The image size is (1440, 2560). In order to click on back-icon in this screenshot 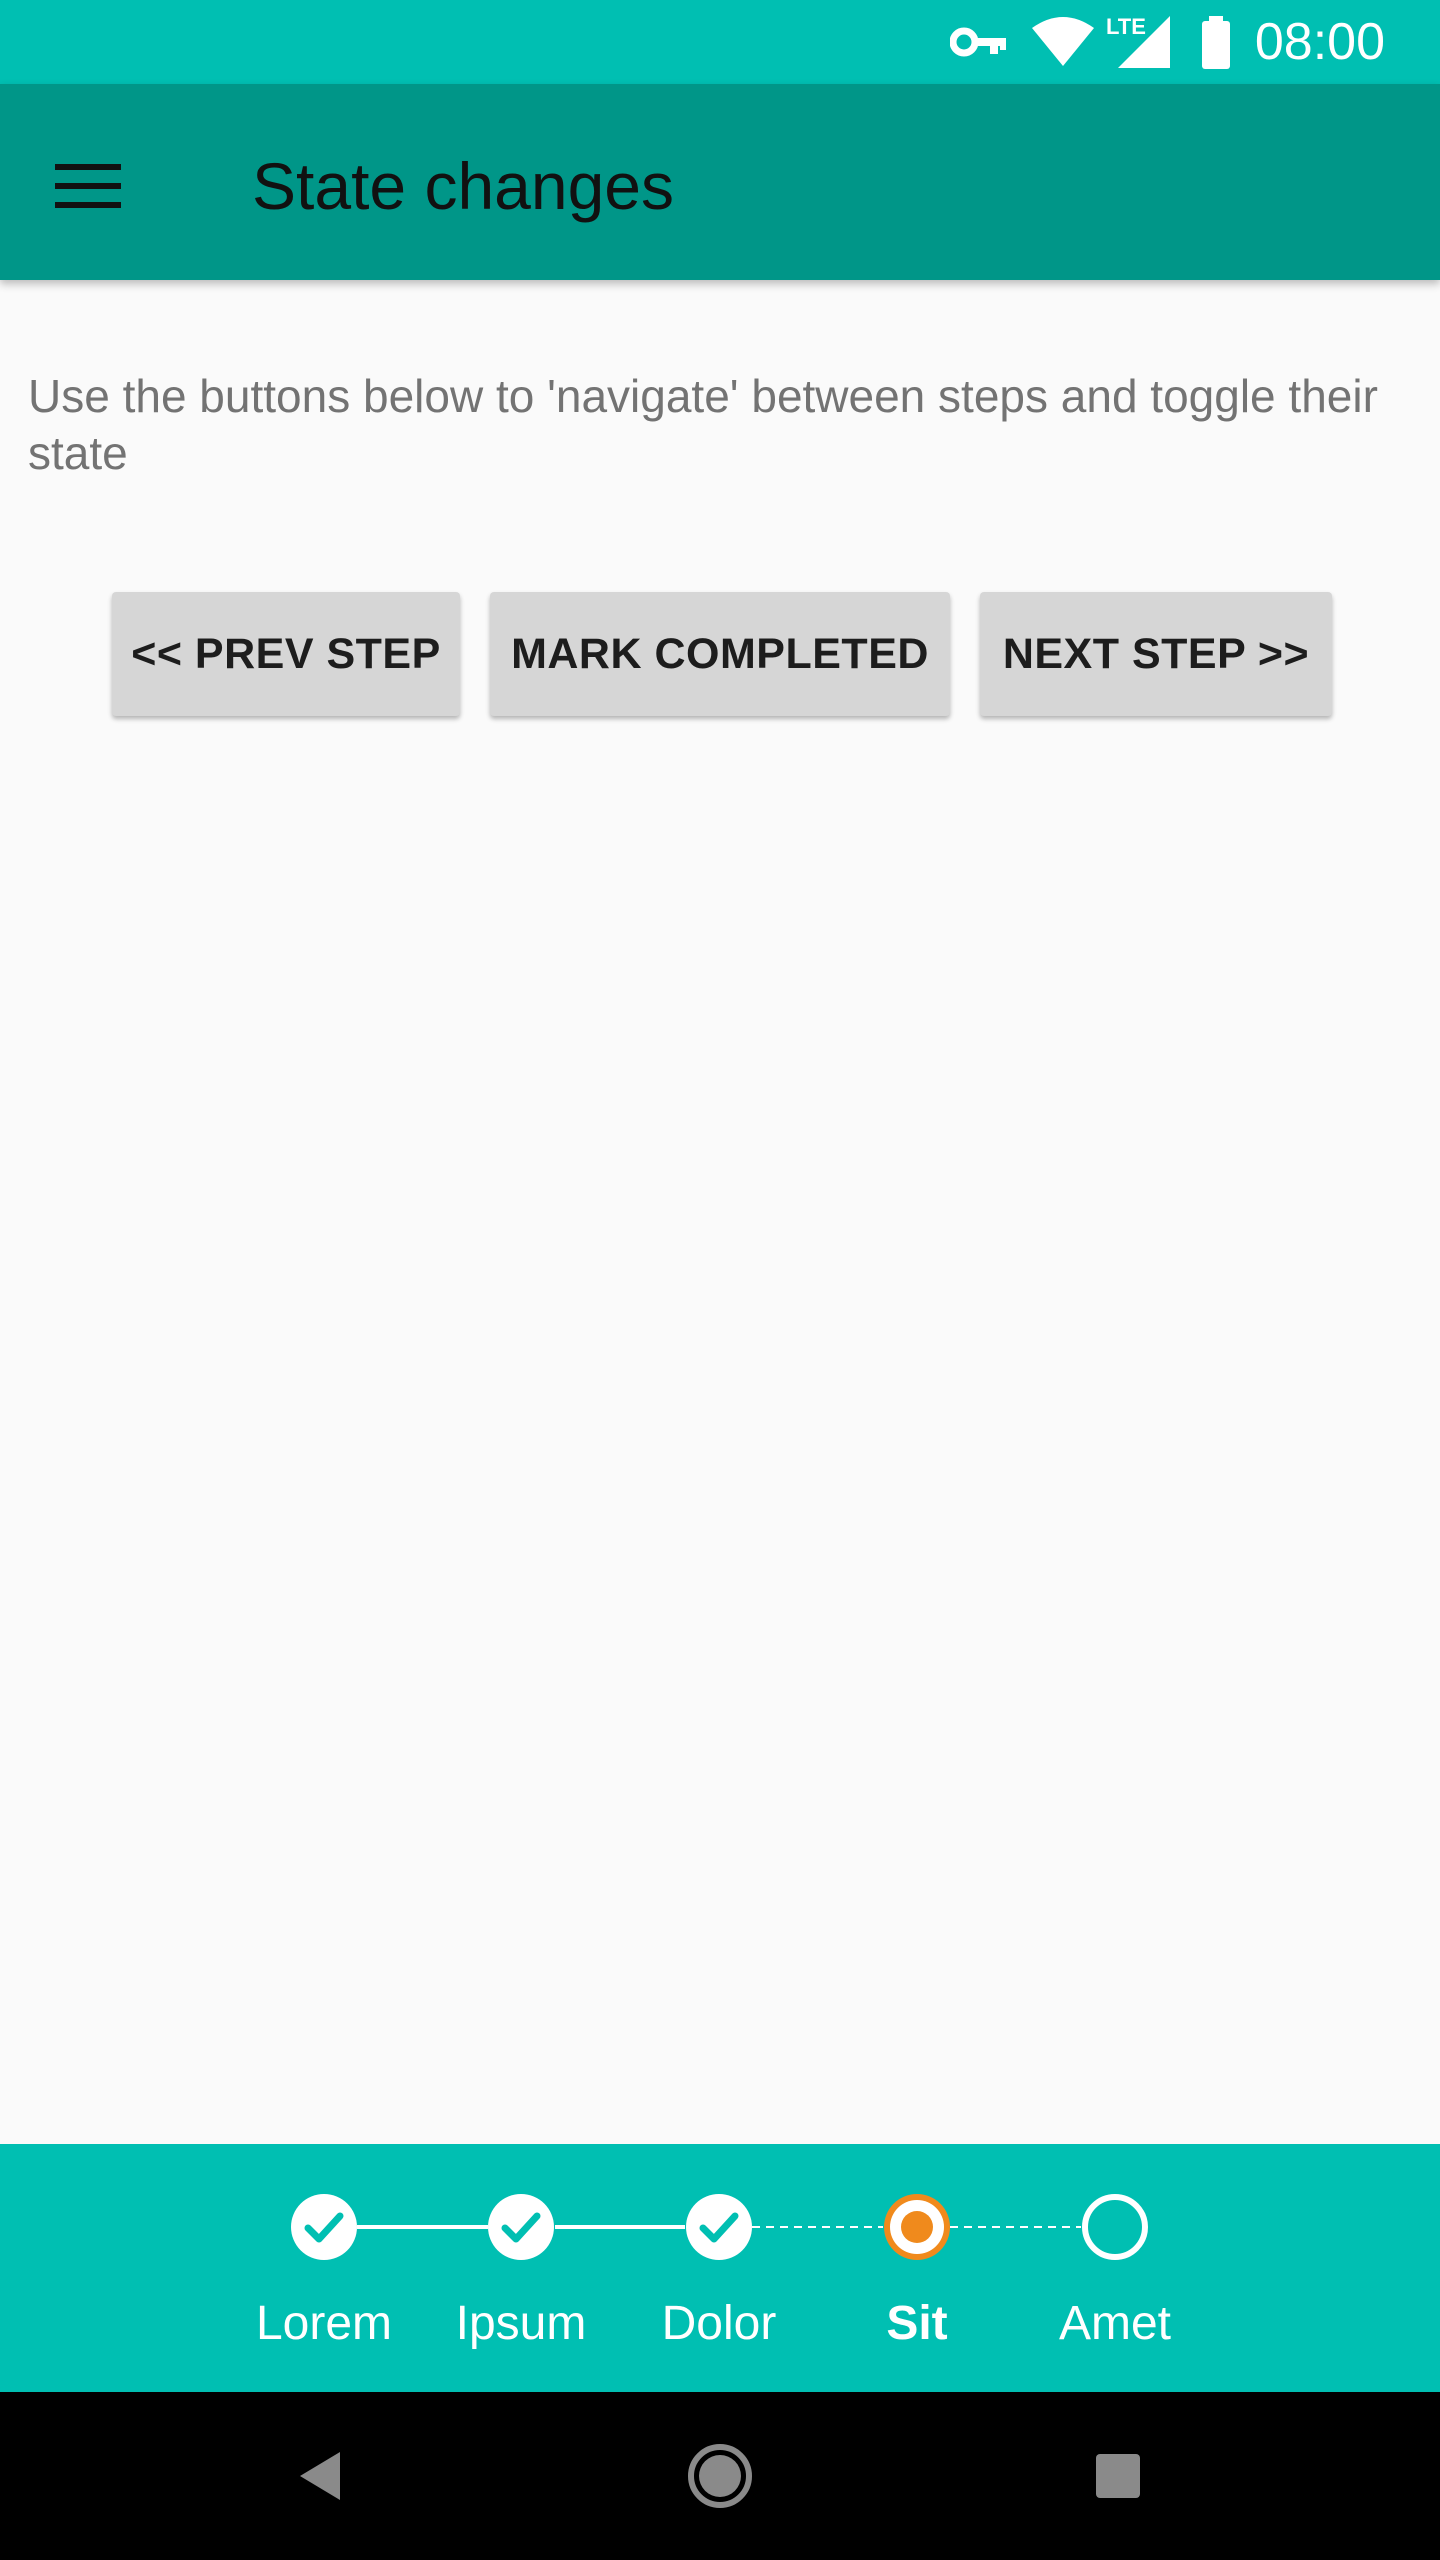, I will do `click(320, 2476)`.